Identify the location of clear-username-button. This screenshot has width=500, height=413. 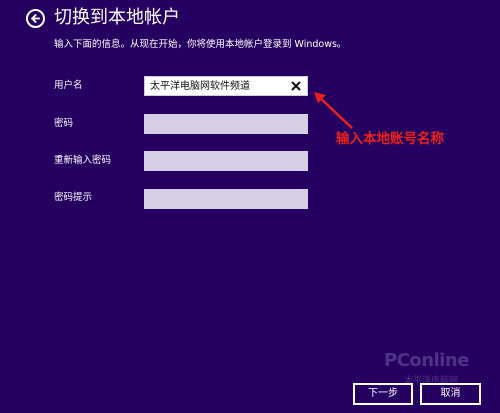
(296, 86).